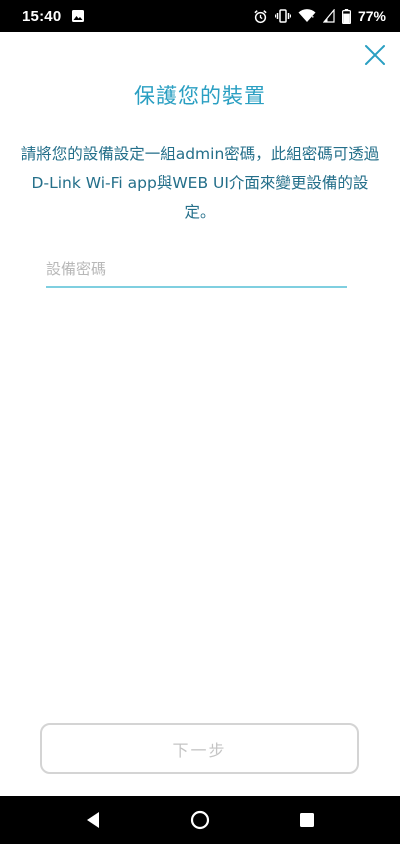 The image size is (400, 844). I want to click on close-button, so click(375, 55).